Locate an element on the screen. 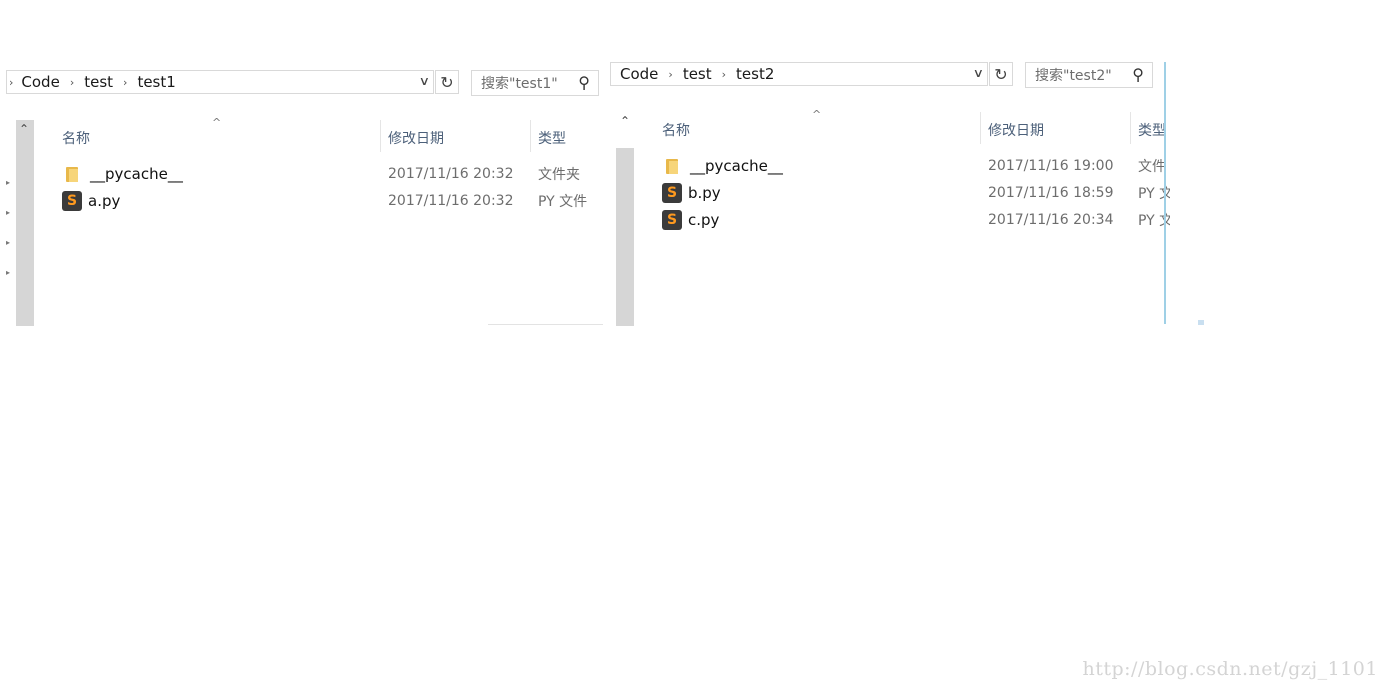 This screenshot has width=1390, height=688. search-input: 搜索"test1" ⚲ is located at coordinates (535, 83).